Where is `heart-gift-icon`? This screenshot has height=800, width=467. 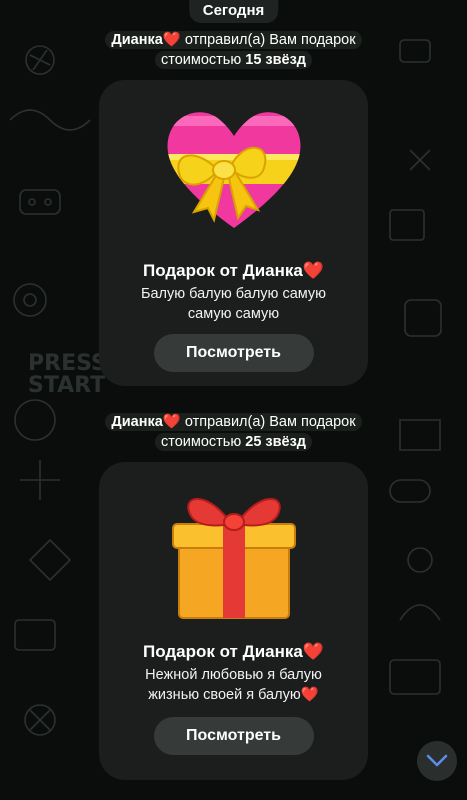
heart-gift-icon is located at coordinates (233, 170).